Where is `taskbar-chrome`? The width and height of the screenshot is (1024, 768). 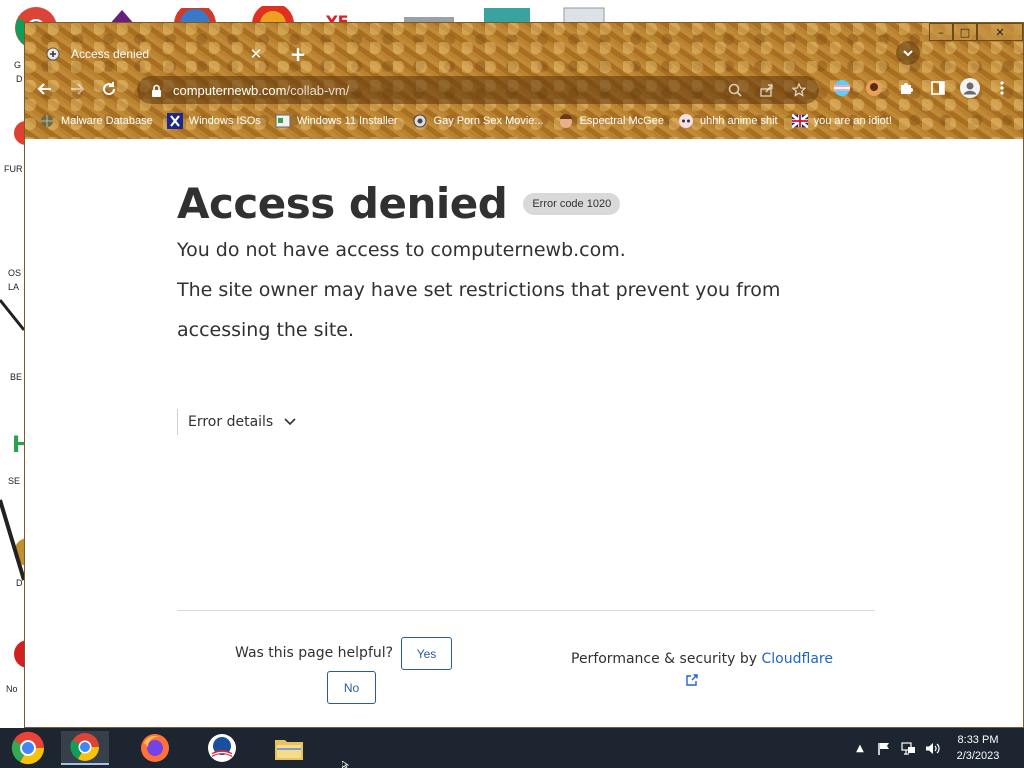
taskbar-chrome is located at coordinates (85, 748).